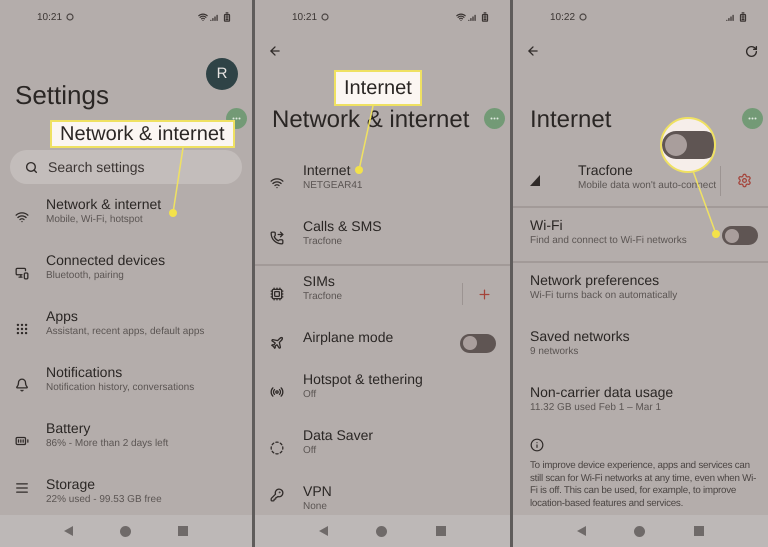 This screenshot has width=768, height=547. What do you see at coordinates (69, 428) in the screenshot?
I see `item-title: Battery` at bounding box center [69, 428].